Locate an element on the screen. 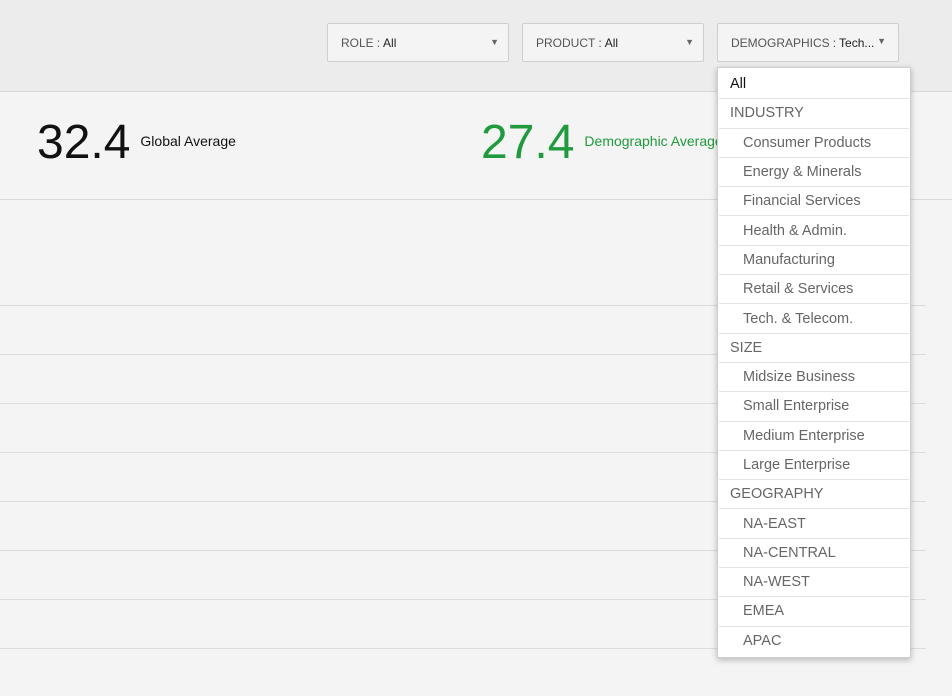 The height and width of the screenshot is (696, 952). menu-option: Large Enterprise is located at coordinates (814, 466).